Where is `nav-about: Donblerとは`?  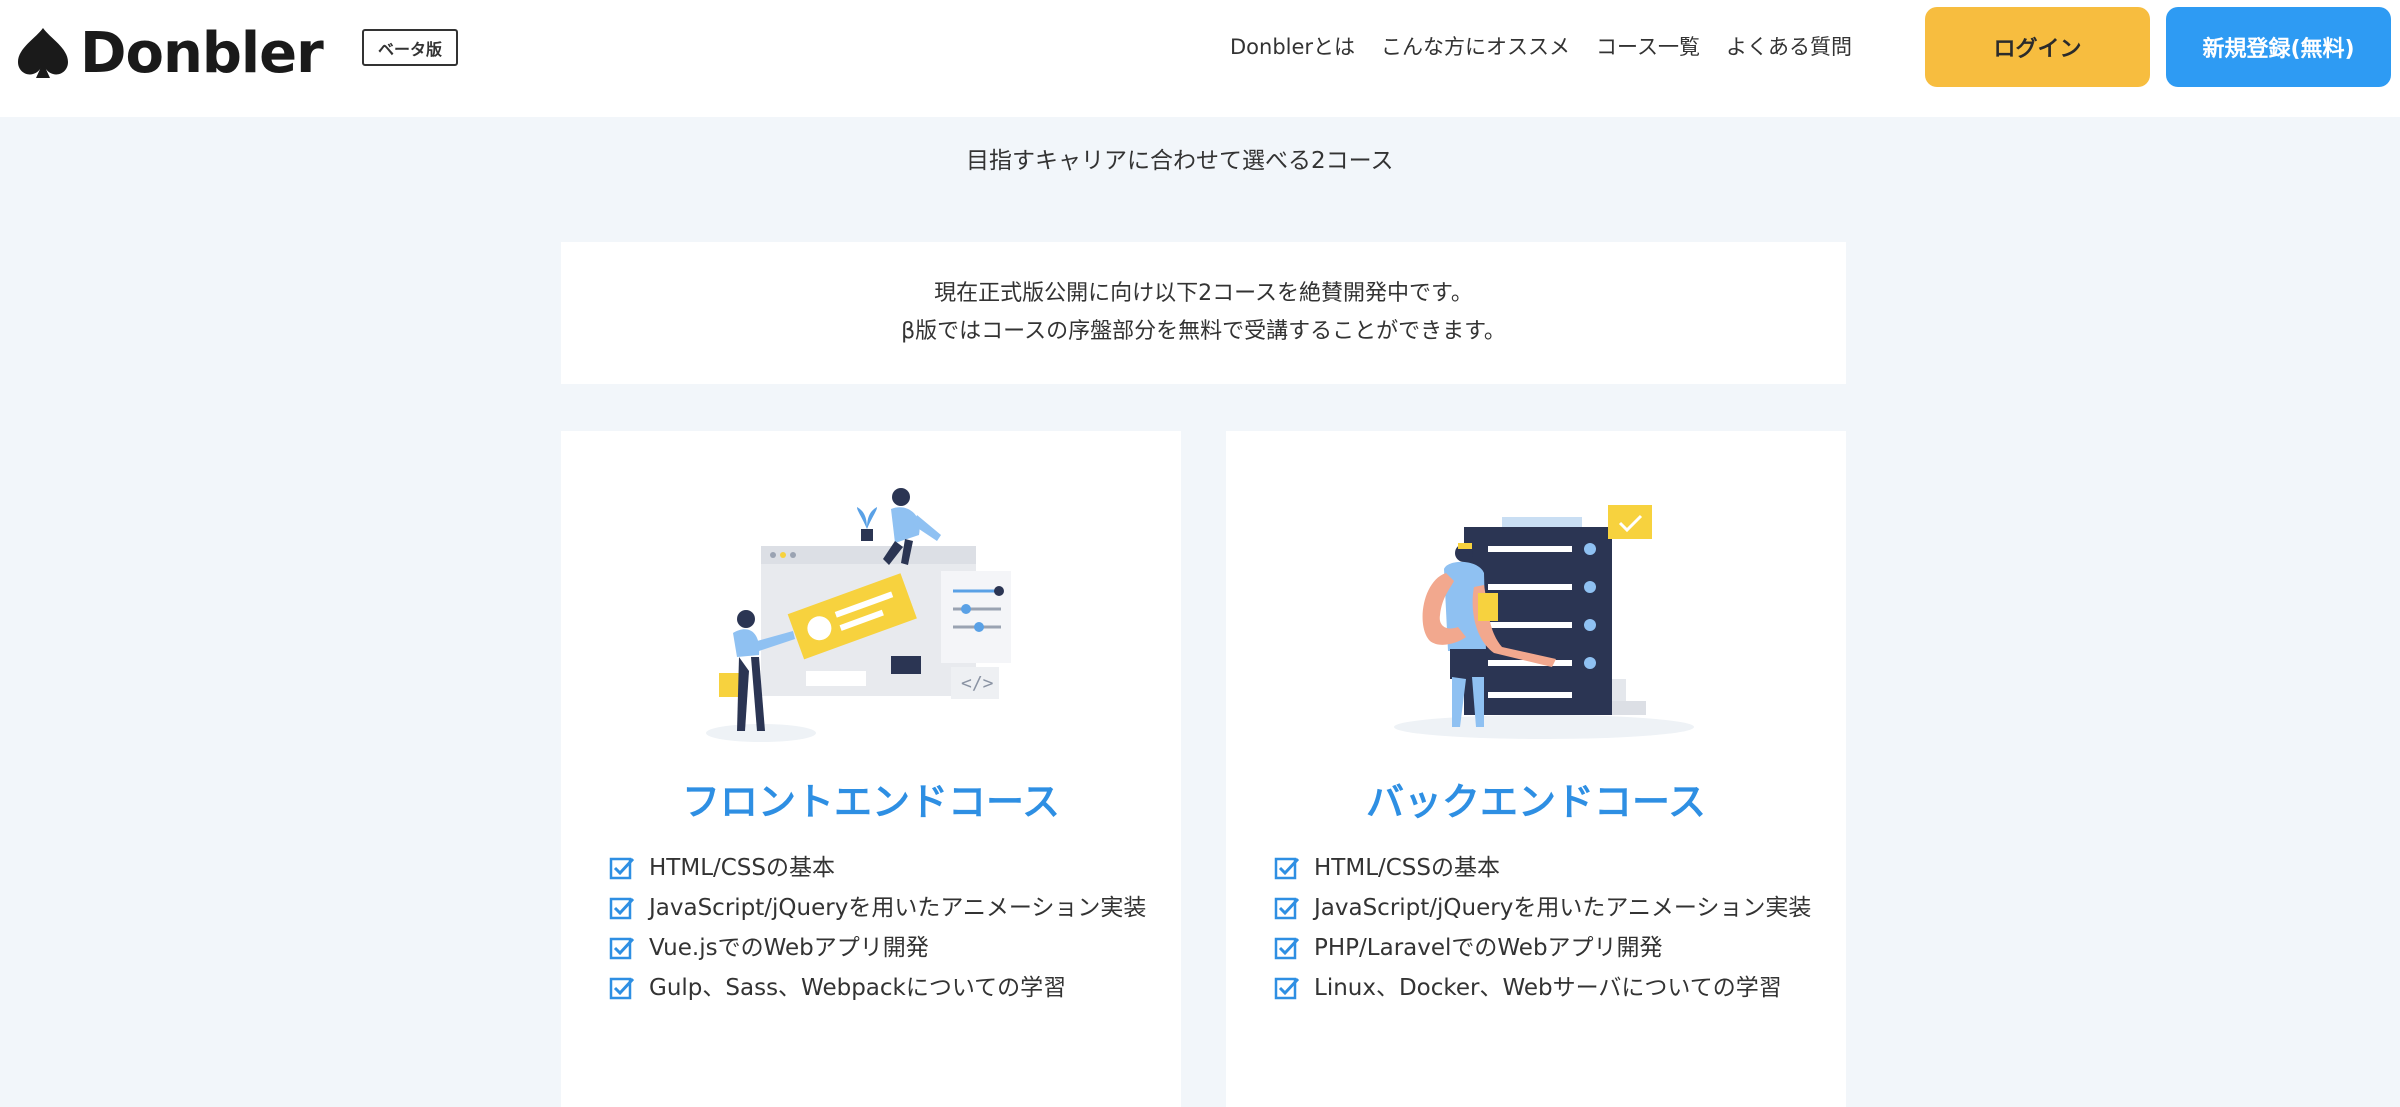
nav-about: Donblerとは is located at coordinates (1292, 46).